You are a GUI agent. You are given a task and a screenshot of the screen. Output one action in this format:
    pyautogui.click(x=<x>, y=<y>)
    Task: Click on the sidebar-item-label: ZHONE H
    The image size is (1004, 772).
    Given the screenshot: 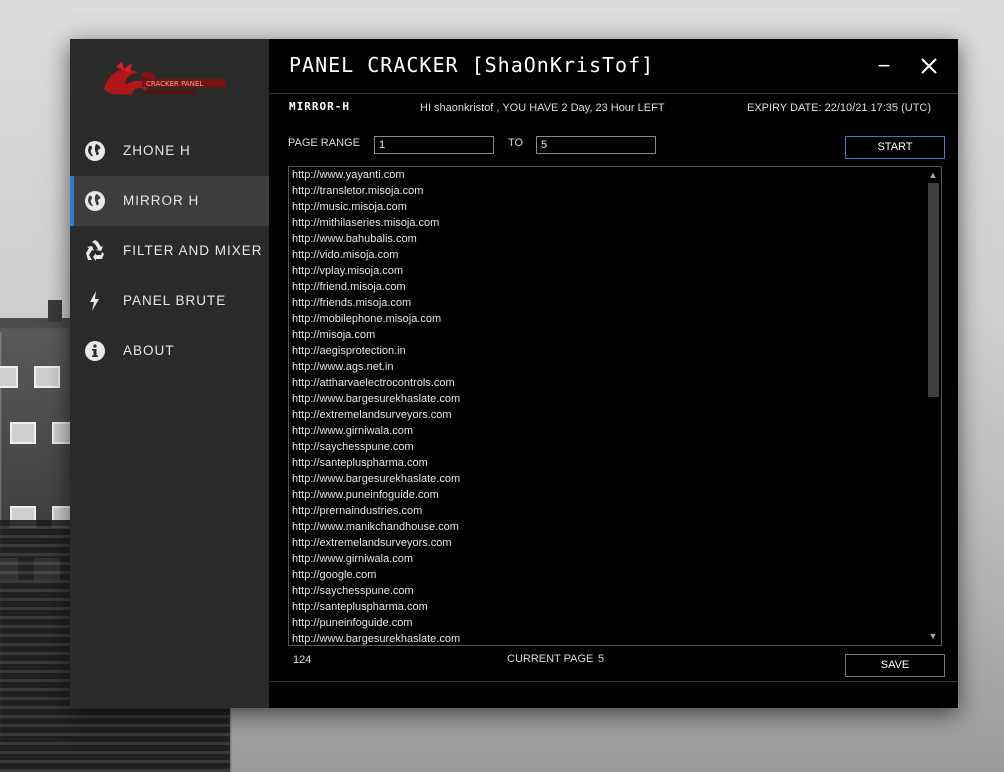 What is the action you would take?
    pyautogui.click(x=157, y=150)
    